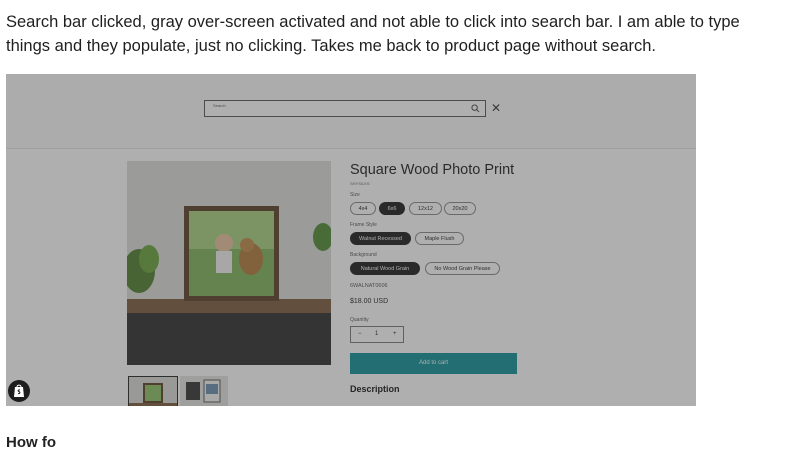 Image resolution: width=798 pixels, height=451 pixels. What do you see at coordinates (433, 363) in the screenshot?
I see `add-to-cart-button: Add to cart` at bounding box center [433, 363].